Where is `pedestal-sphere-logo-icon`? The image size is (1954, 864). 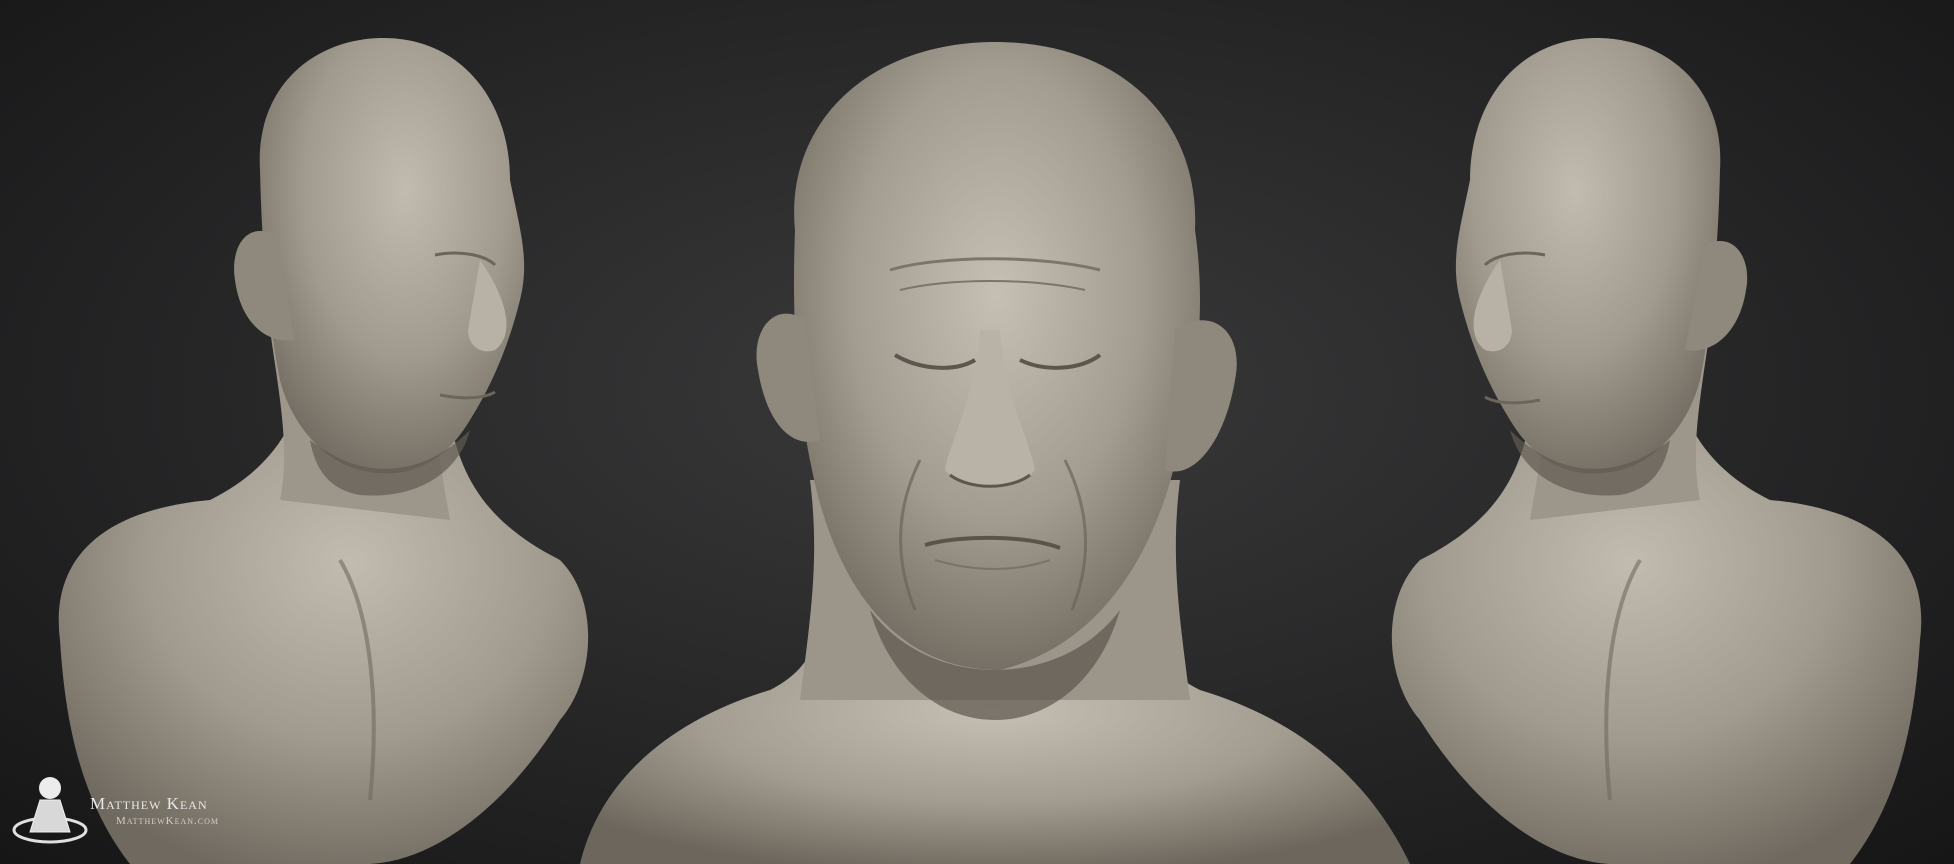 pedestal-sphere-logo-icon is located at coordinates (50, 810).